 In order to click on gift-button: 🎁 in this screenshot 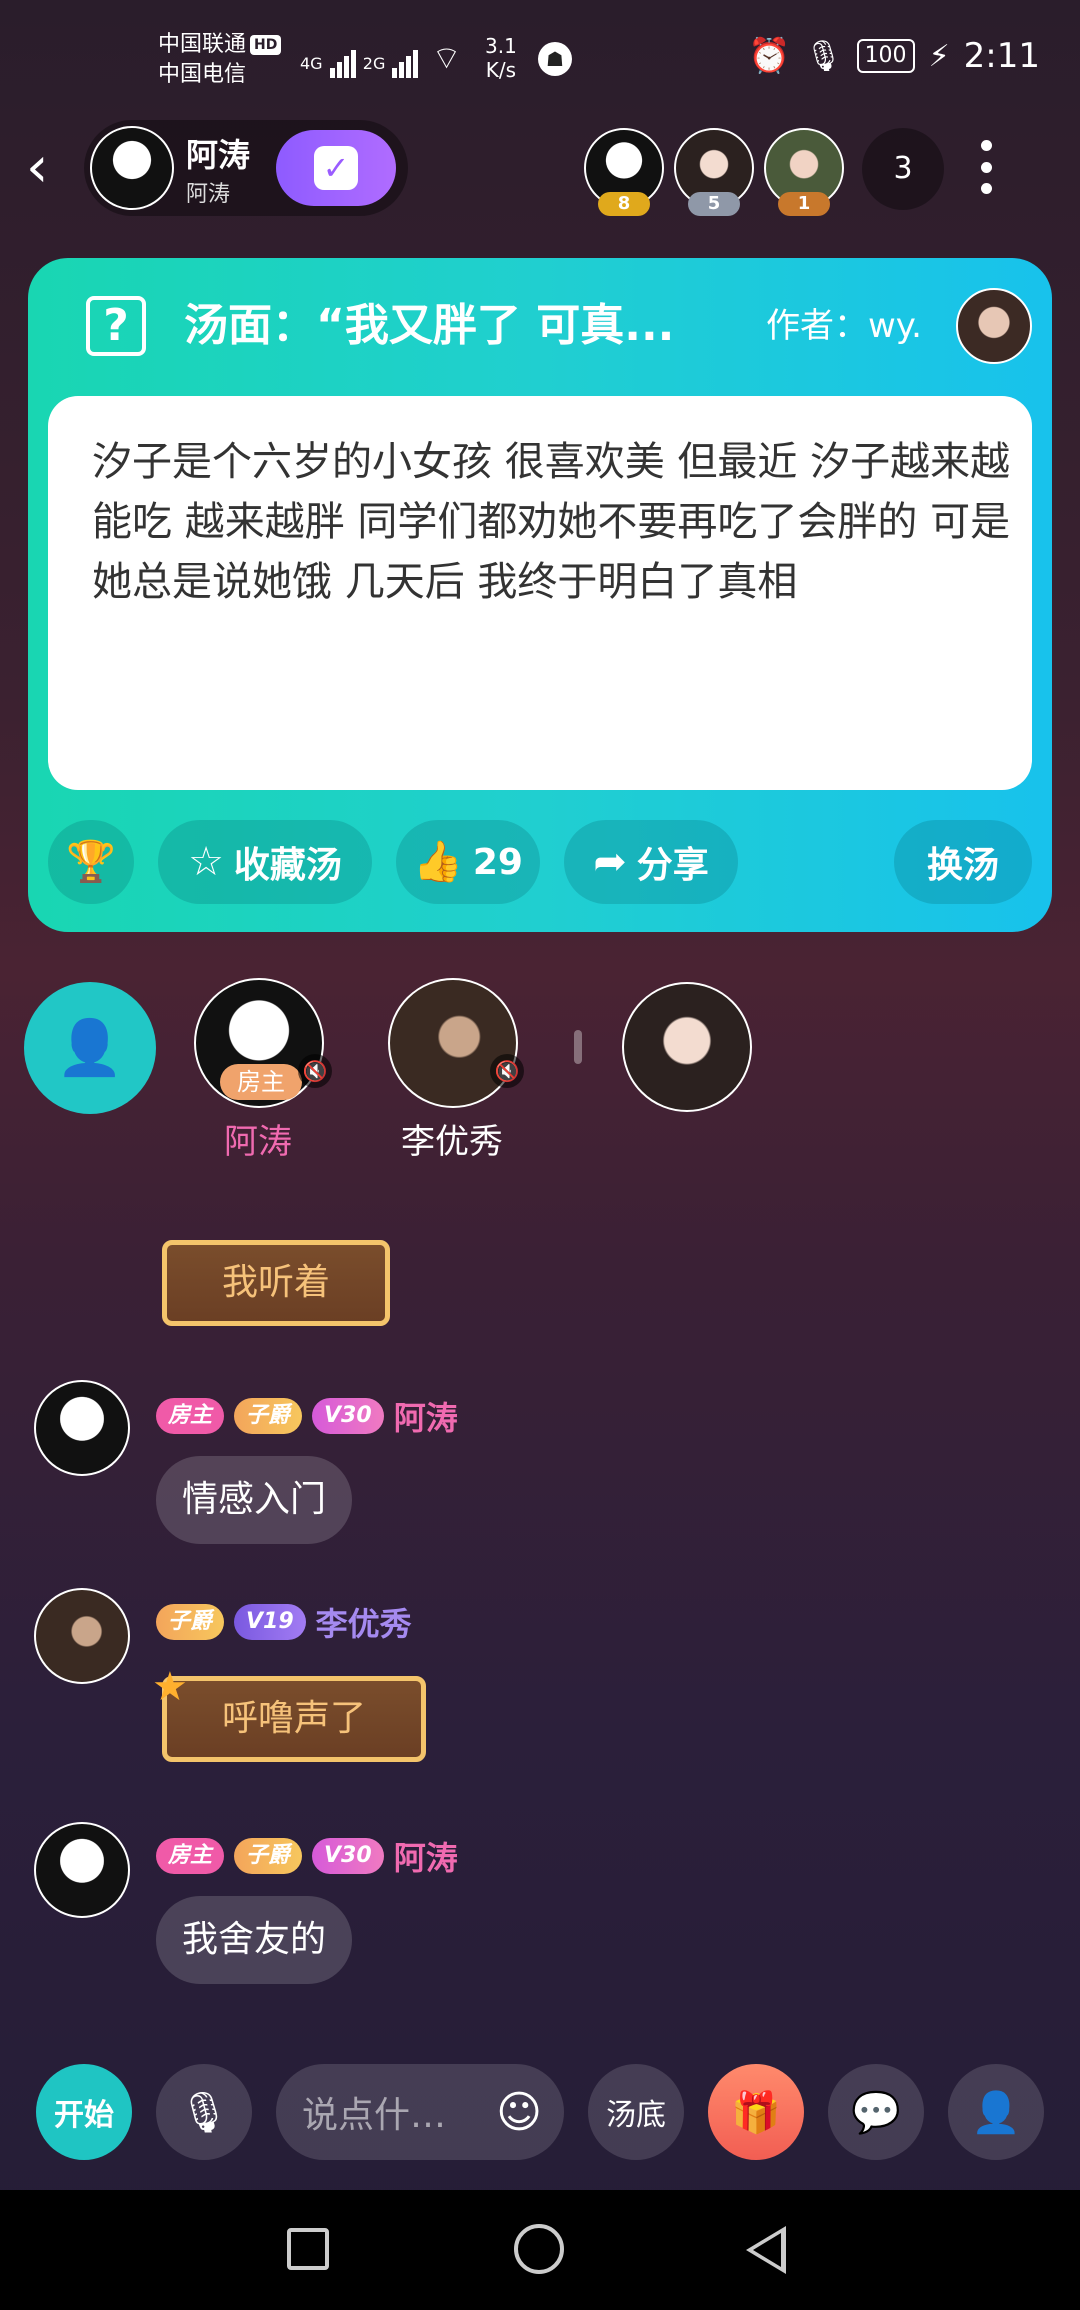, I will do `click(756, 2112)`.